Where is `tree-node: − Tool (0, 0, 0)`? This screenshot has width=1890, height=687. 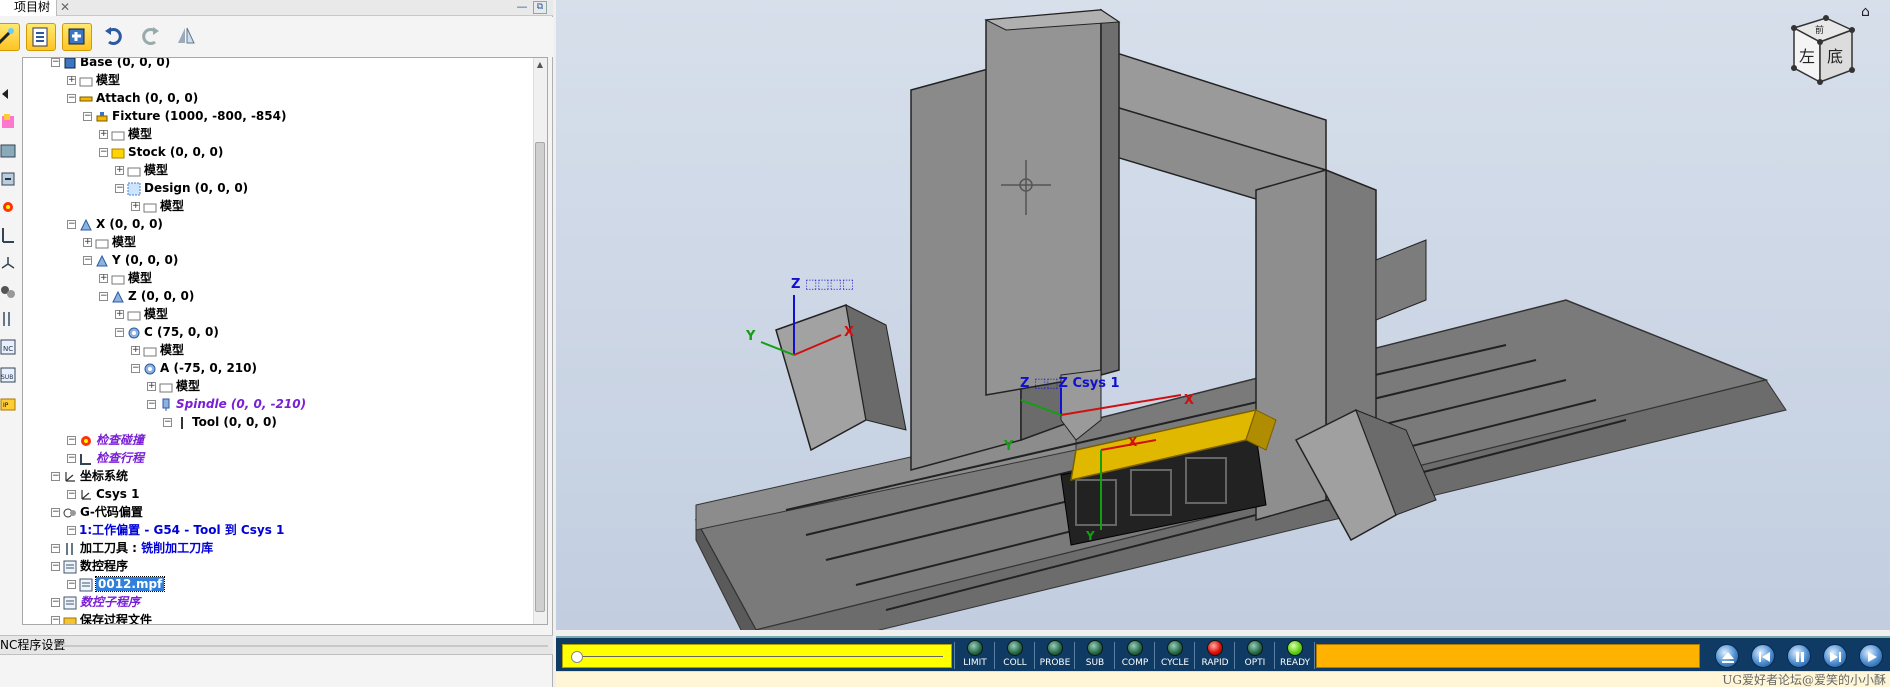 tree-node: − Tool (0, 0, 0) is located at coordinates (220, 422).